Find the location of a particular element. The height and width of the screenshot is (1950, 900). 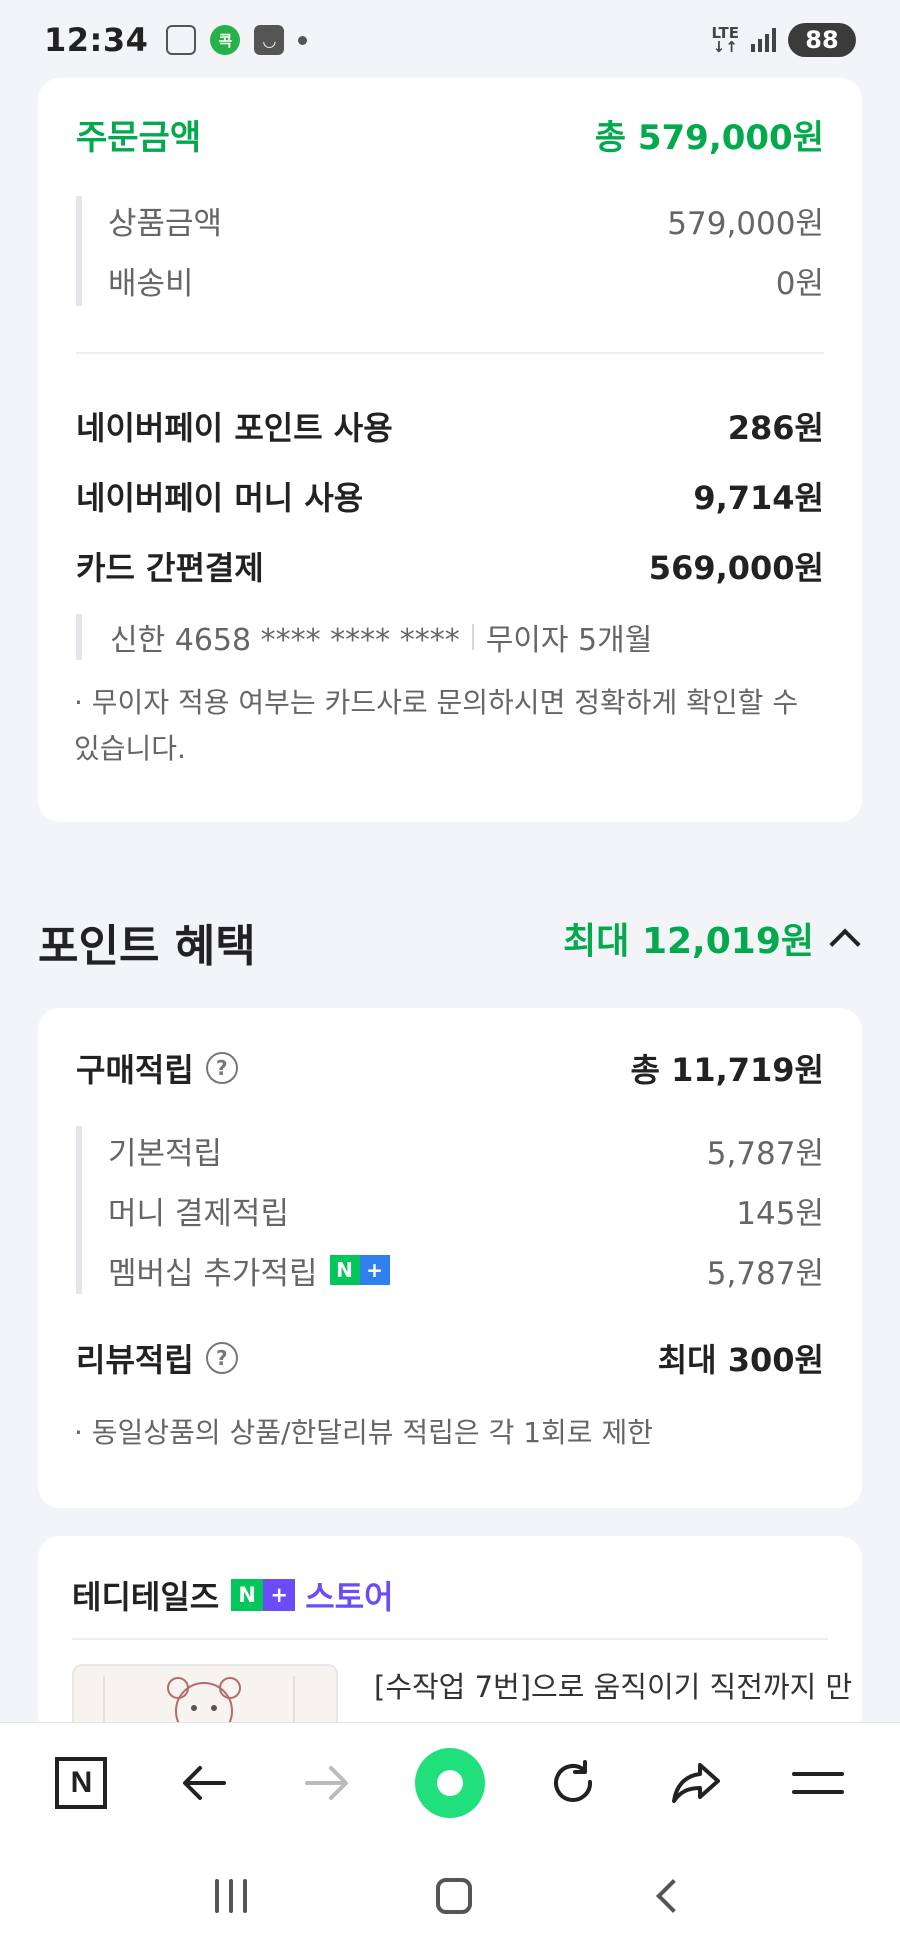

forward-button is located at coordinates (327, 1783).